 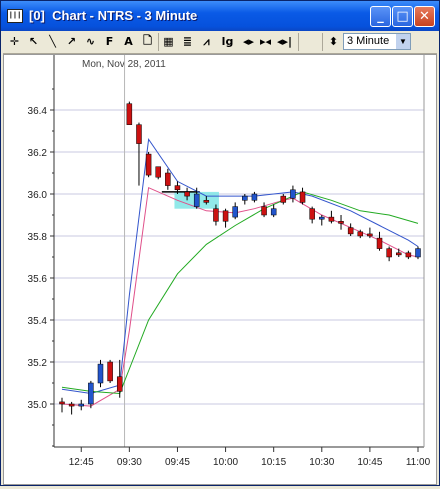 I want to click on bars-icon: ≣, so click(x=187, y=41).